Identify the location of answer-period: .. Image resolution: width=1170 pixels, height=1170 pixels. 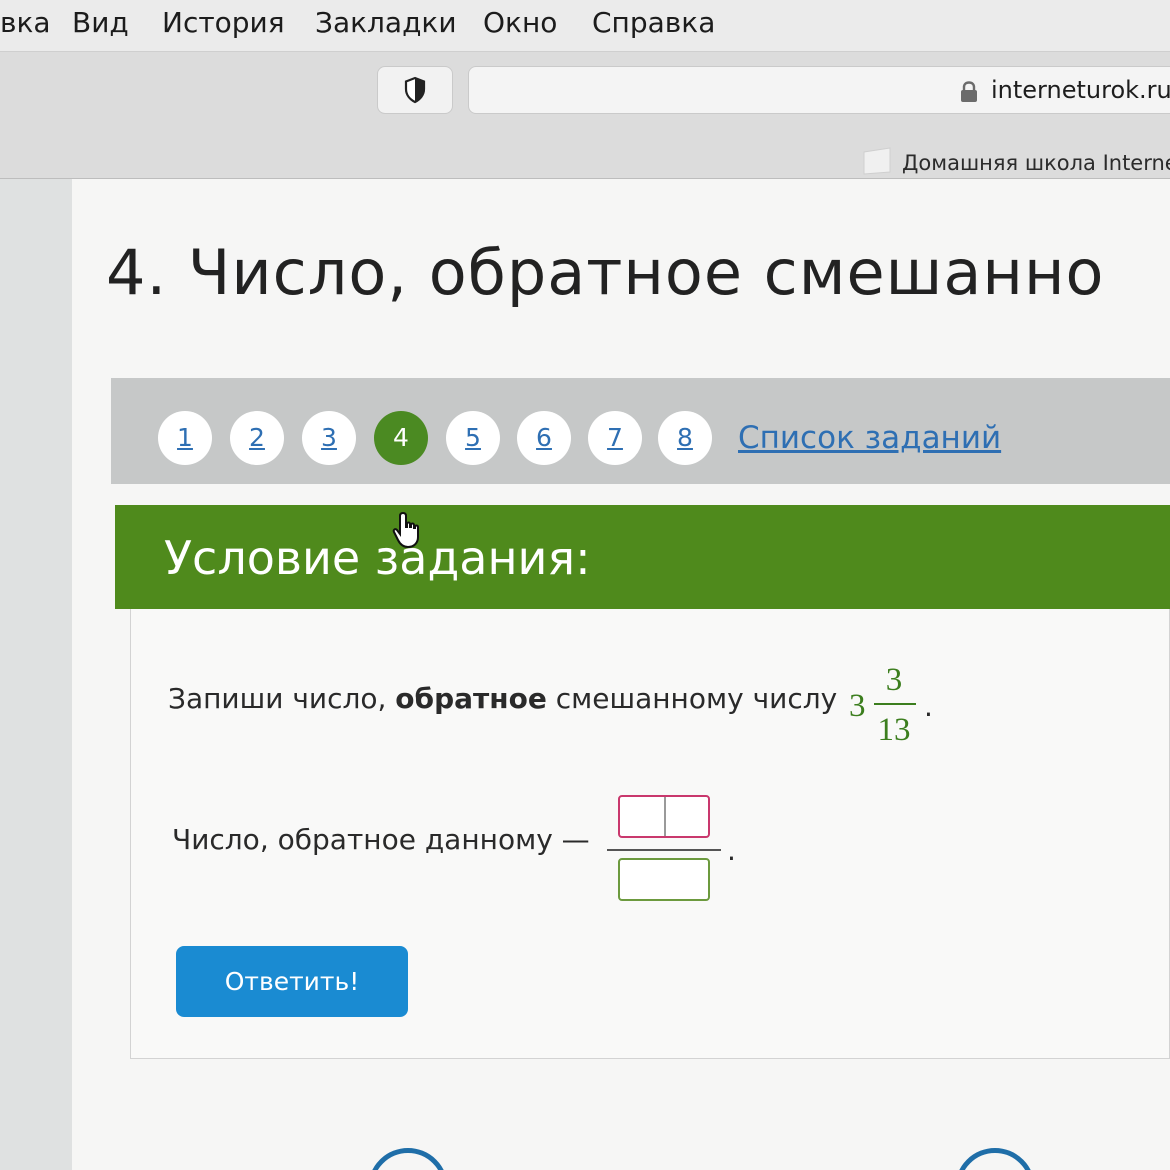
(731, 850).